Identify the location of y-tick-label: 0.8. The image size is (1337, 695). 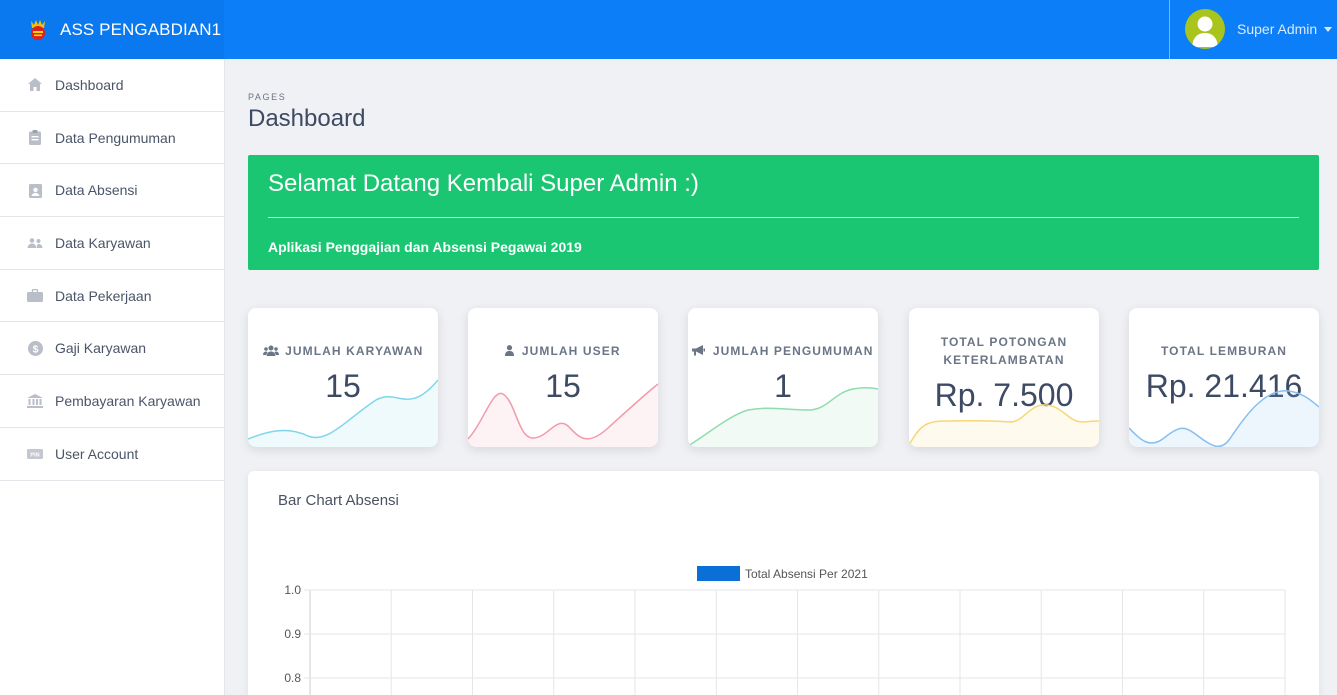
(292, 678).